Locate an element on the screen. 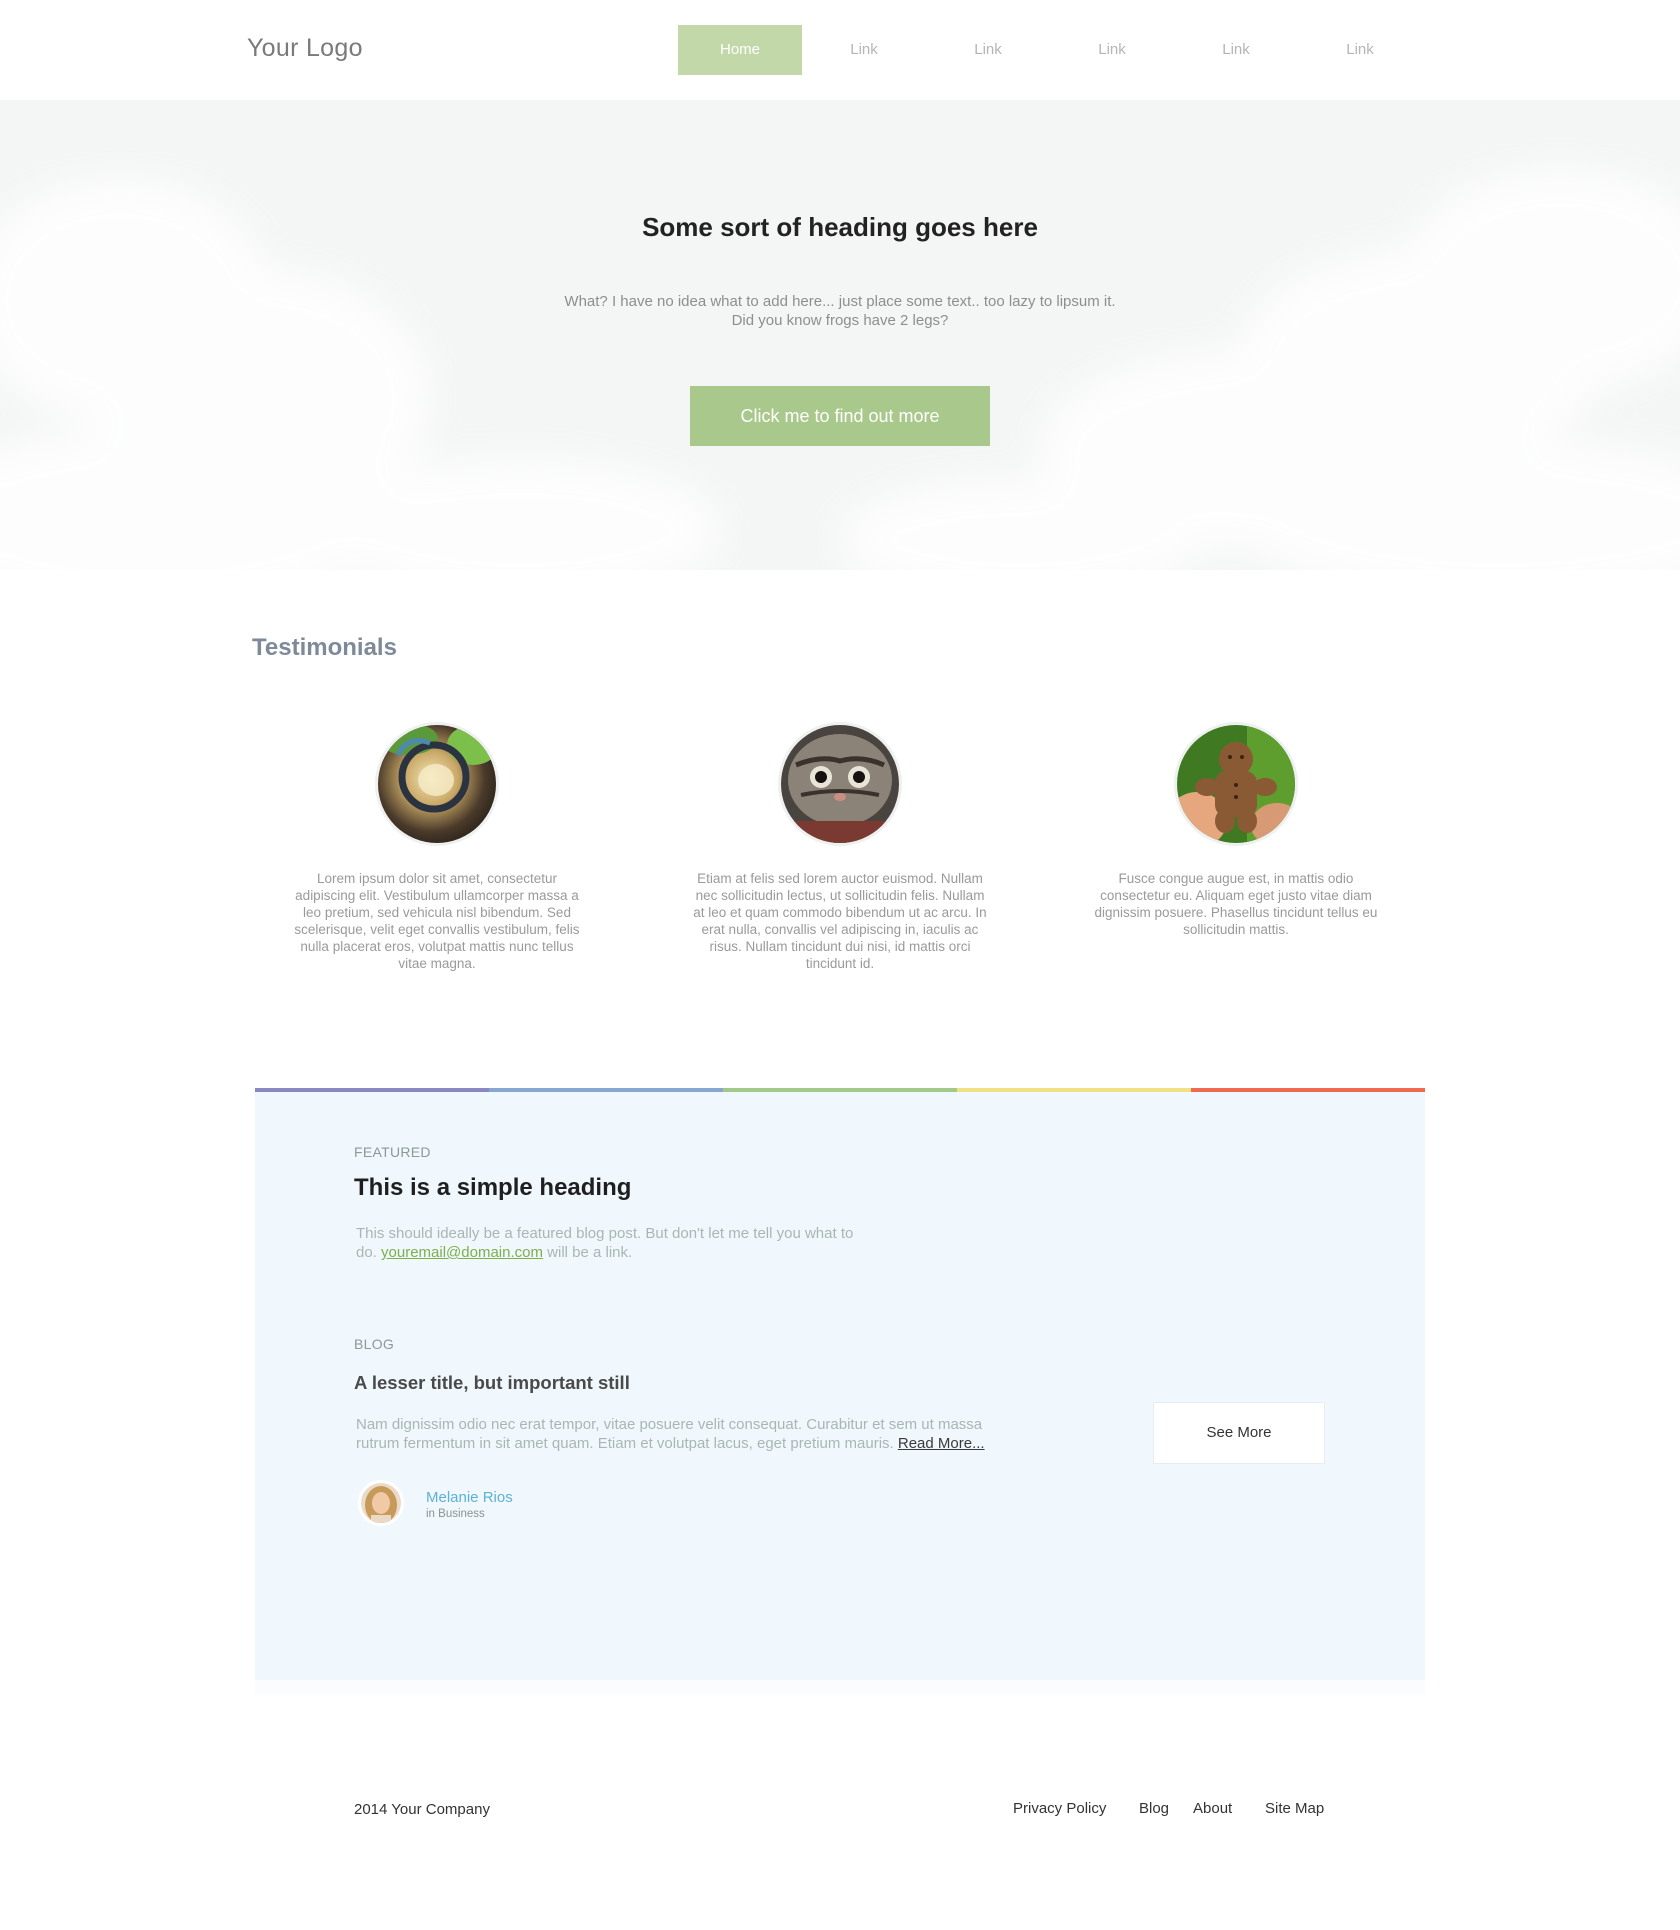  blog-title: A lesser title, but important still is located at coordinates (492, 1382).